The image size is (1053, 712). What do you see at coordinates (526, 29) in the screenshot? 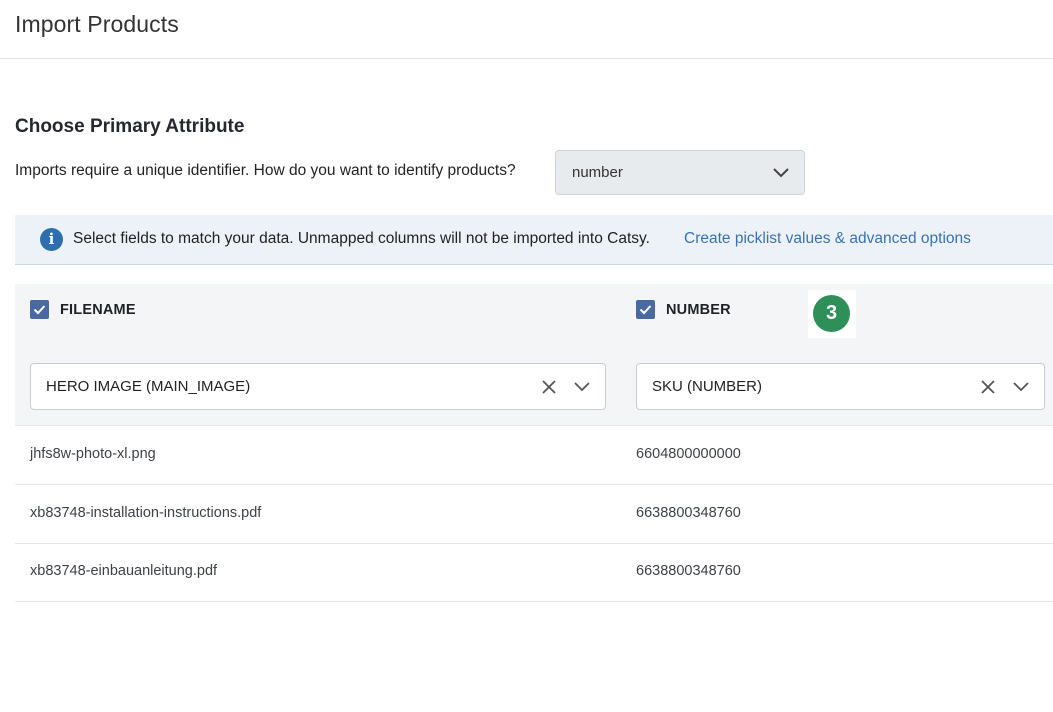
I see `page-header: Import Products` at bounding box center [526, 29].